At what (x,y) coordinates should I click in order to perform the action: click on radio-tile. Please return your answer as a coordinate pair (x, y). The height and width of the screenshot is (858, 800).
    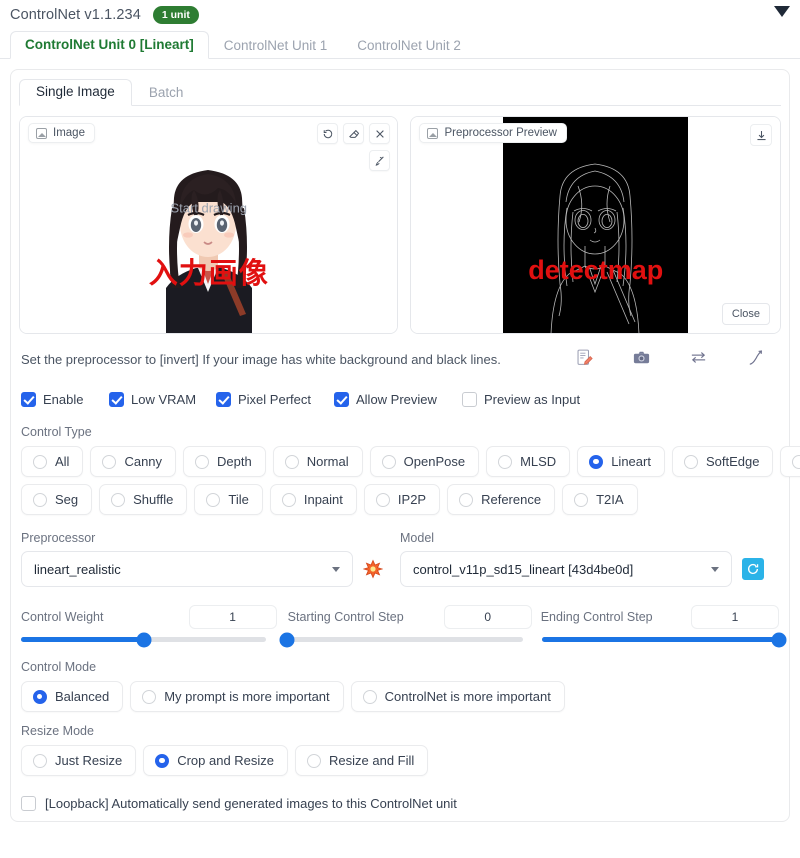
    Looking at the image, I should click on (213, 499).